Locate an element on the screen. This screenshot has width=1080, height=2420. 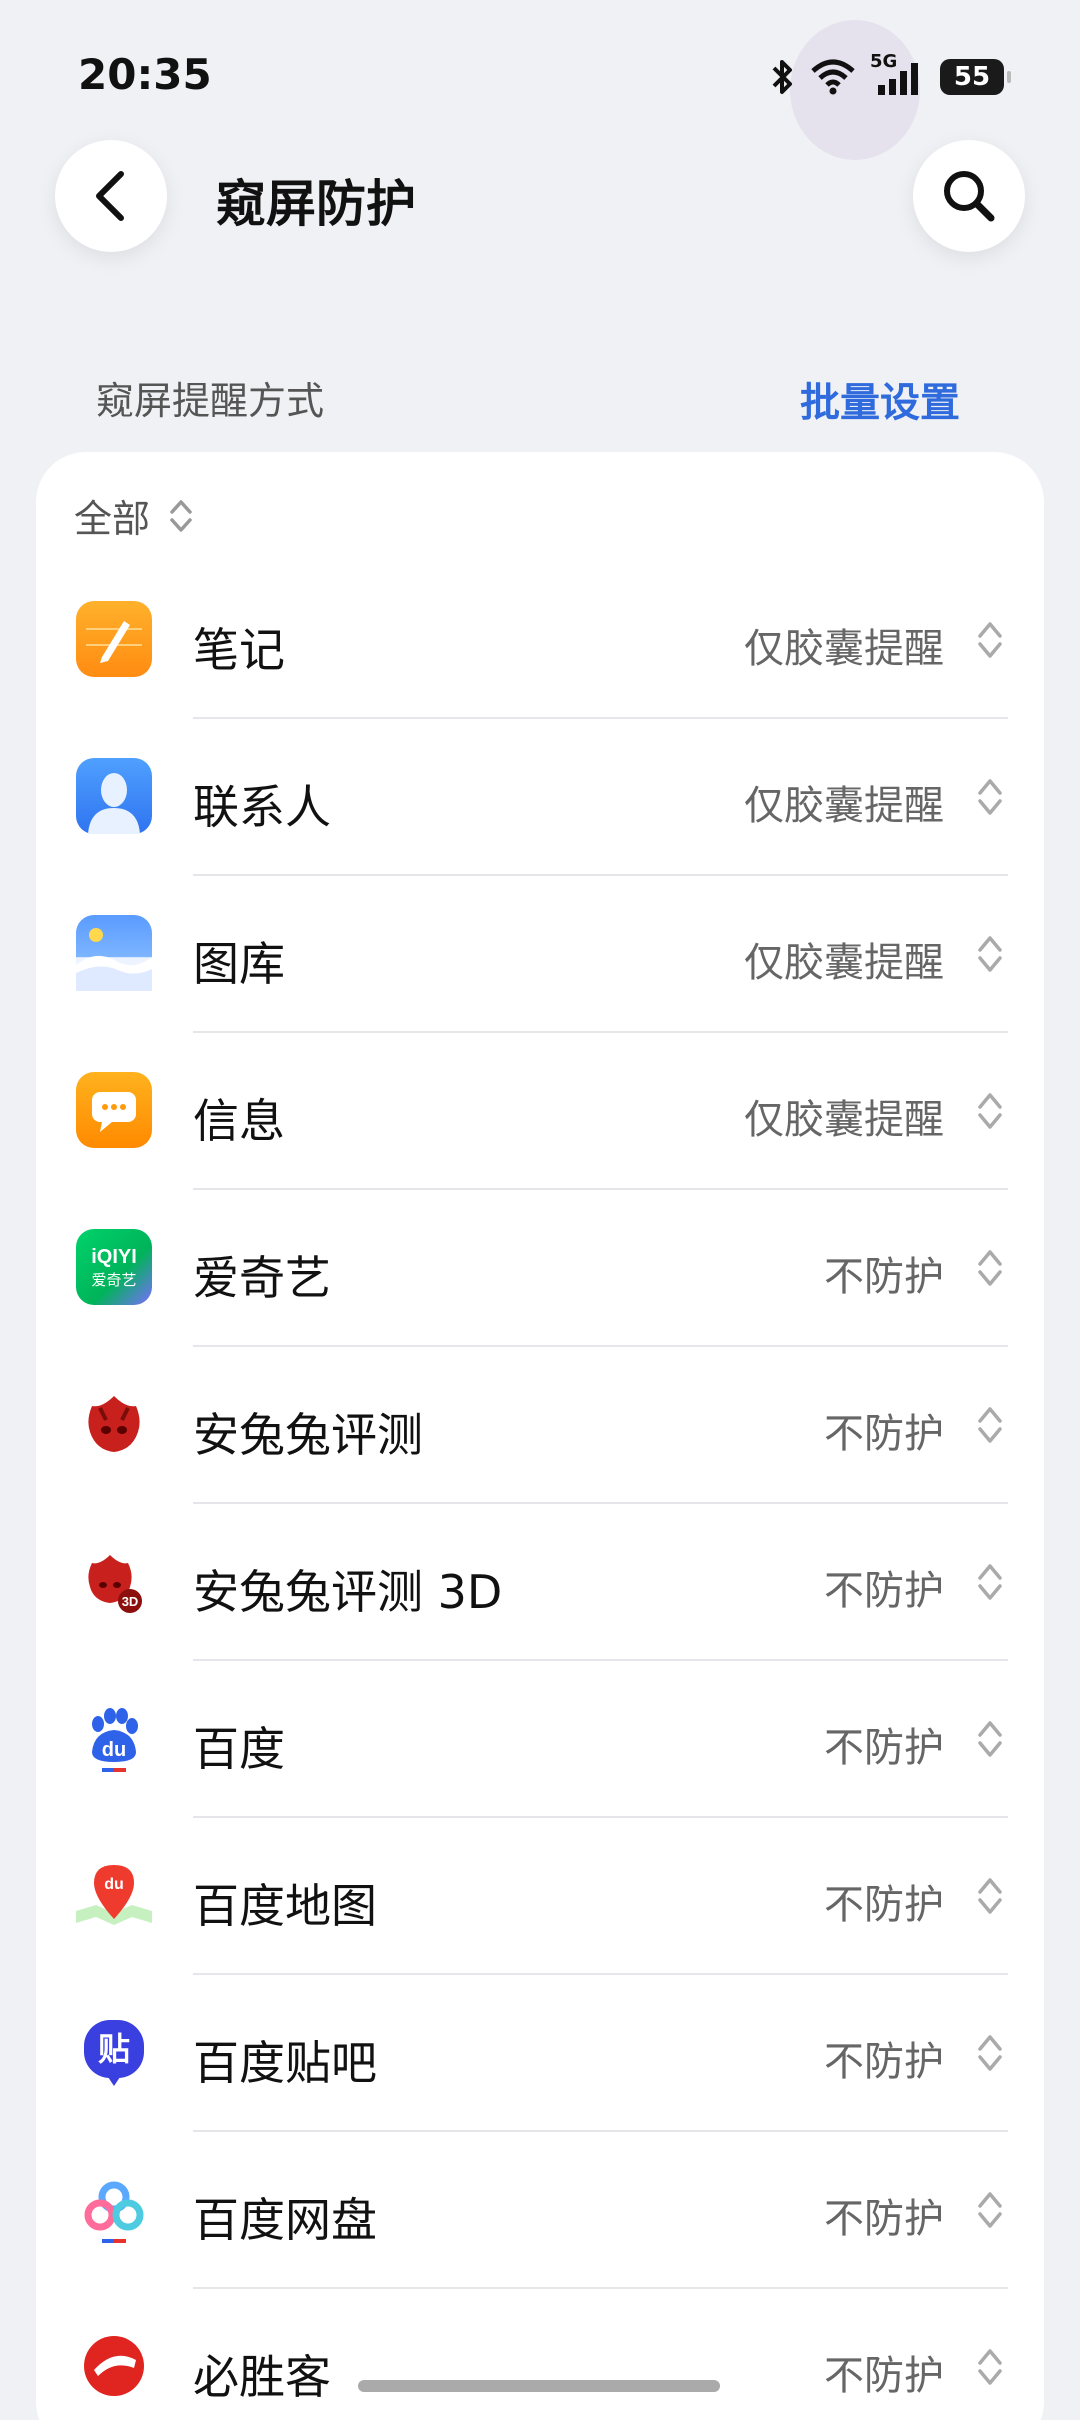
baidu-icon-label: du is located at coordinates (114, 1750).